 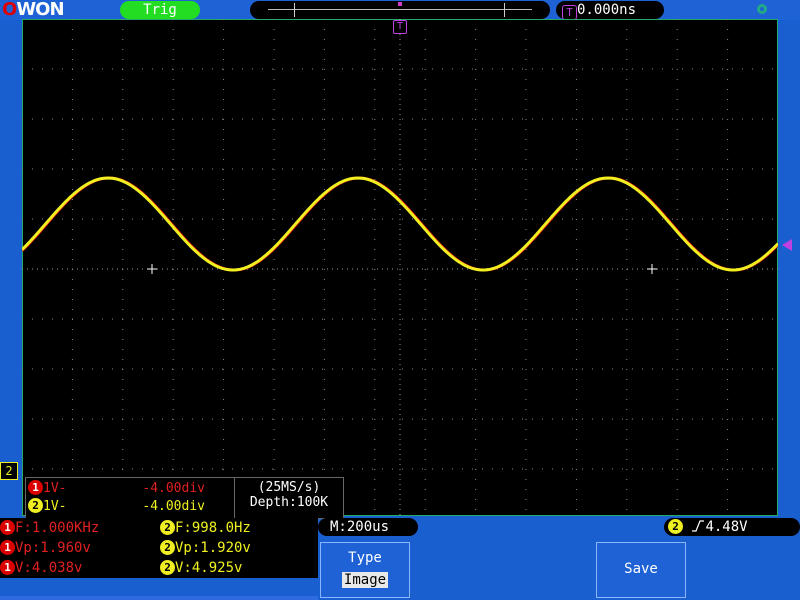 I want to click on ch1-frequency: 1 F:1.000KHz, so click(x=49, y=528).